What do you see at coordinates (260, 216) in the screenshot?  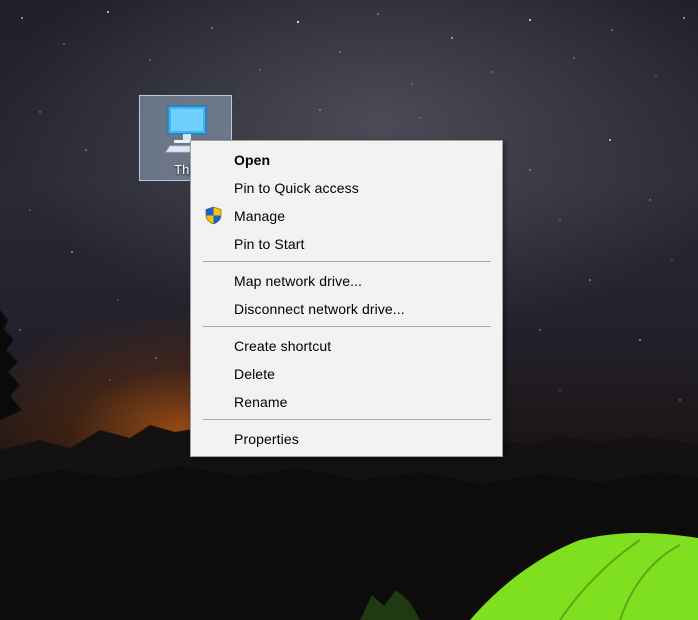 I see `menu-item-label: Manage` at bounding box center [260, 216].